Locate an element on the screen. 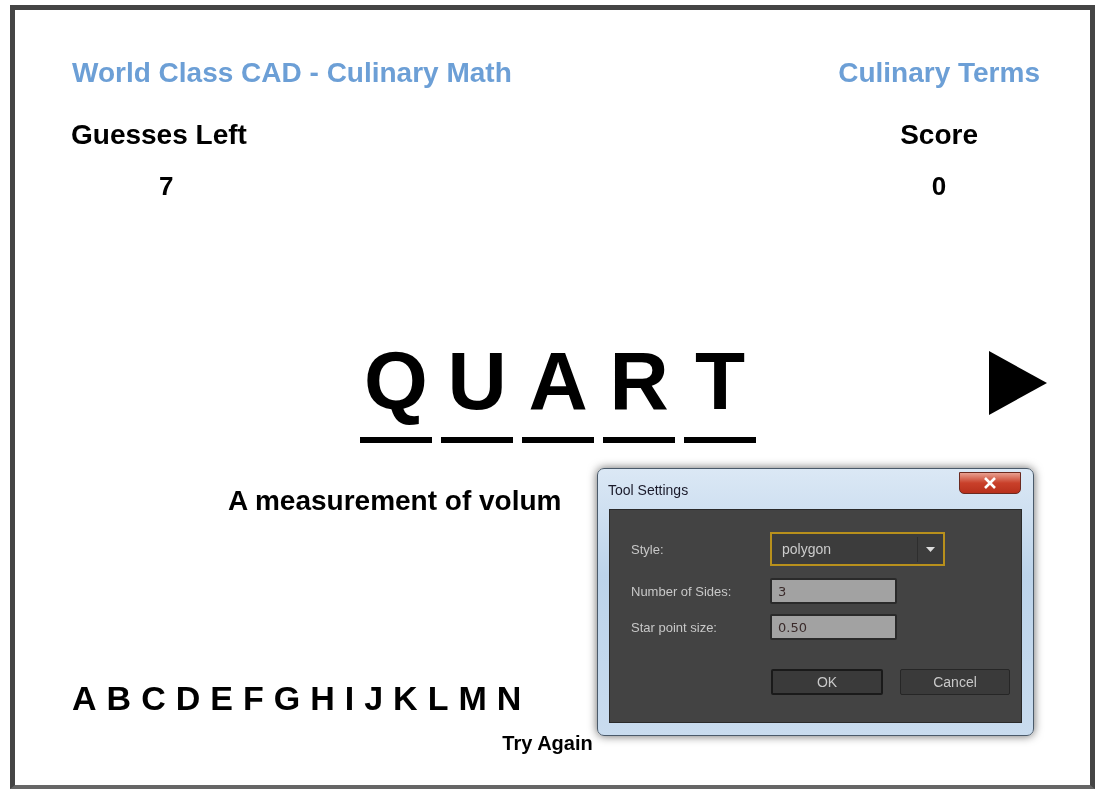  input-field: 0.50 is located at coordinates (833, 627).